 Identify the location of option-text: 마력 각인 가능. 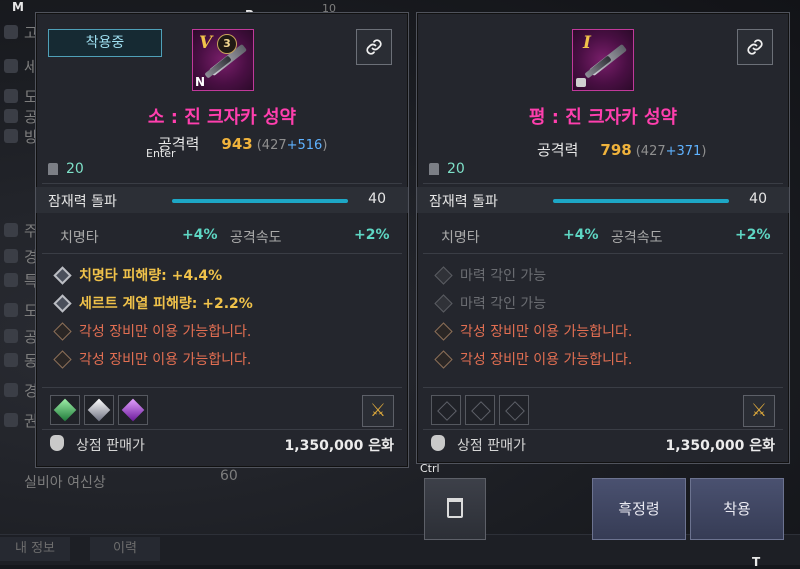
(503, 304).